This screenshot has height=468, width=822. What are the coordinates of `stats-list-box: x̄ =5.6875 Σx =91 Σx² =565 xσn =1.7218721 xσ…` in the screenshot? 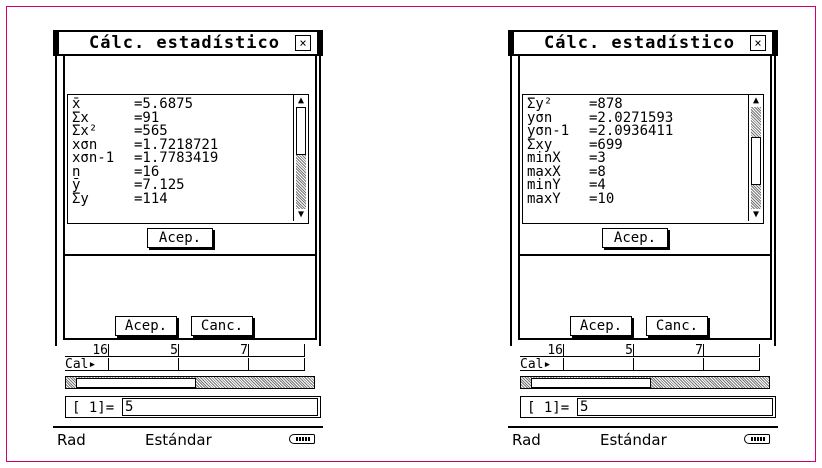 It's located at (188, 159).